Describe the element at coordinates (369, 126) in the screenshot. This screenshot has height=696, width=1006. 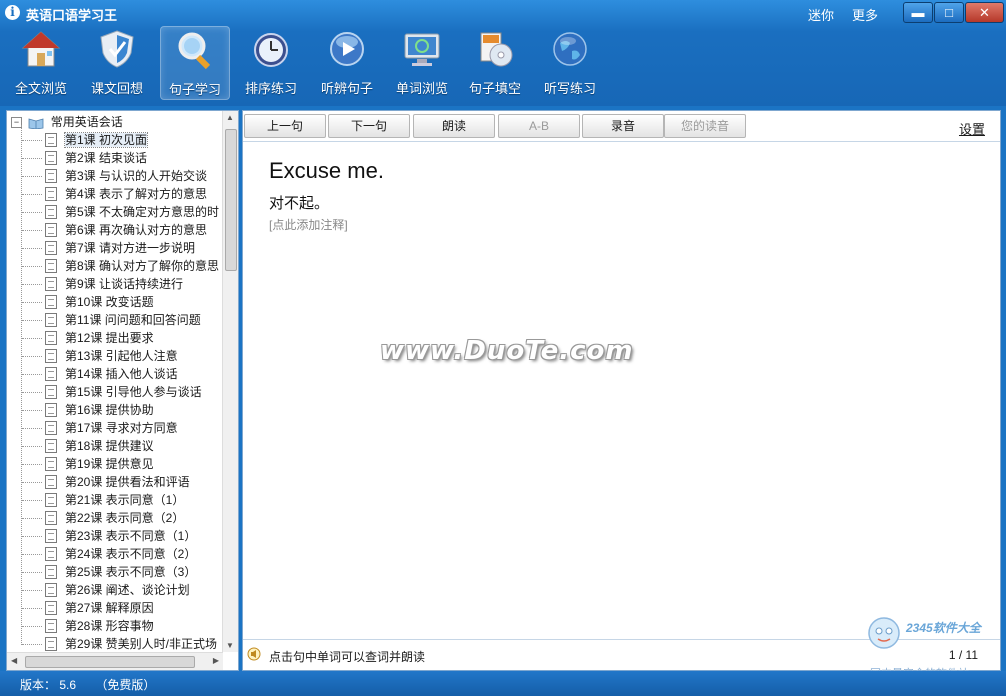
I see `next-sentence-button: 下一句` at that location.